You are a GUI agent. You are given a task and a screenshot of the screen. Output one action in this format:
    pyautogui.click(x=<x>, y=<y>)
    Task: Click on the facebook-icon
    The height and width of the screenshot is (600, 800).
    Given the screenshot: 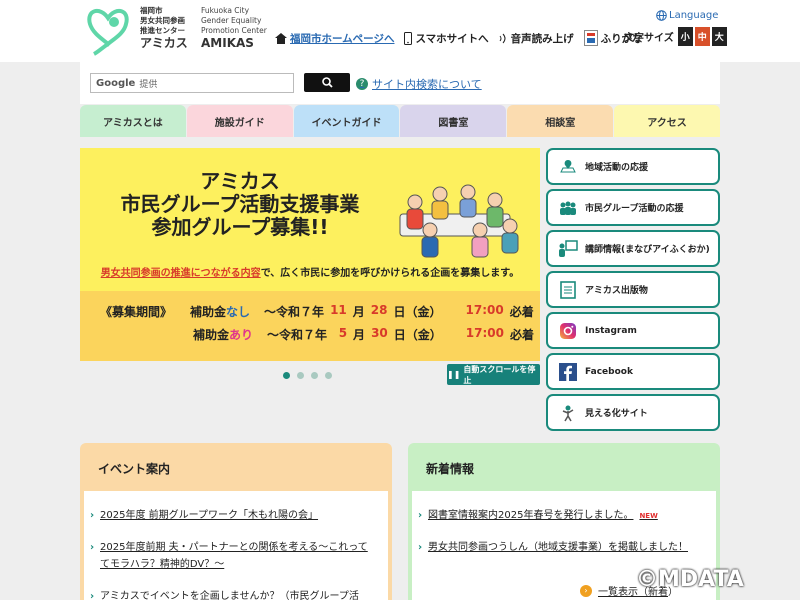 What is the action you would take?
    pyautogui.click(x=568, y=372)
    